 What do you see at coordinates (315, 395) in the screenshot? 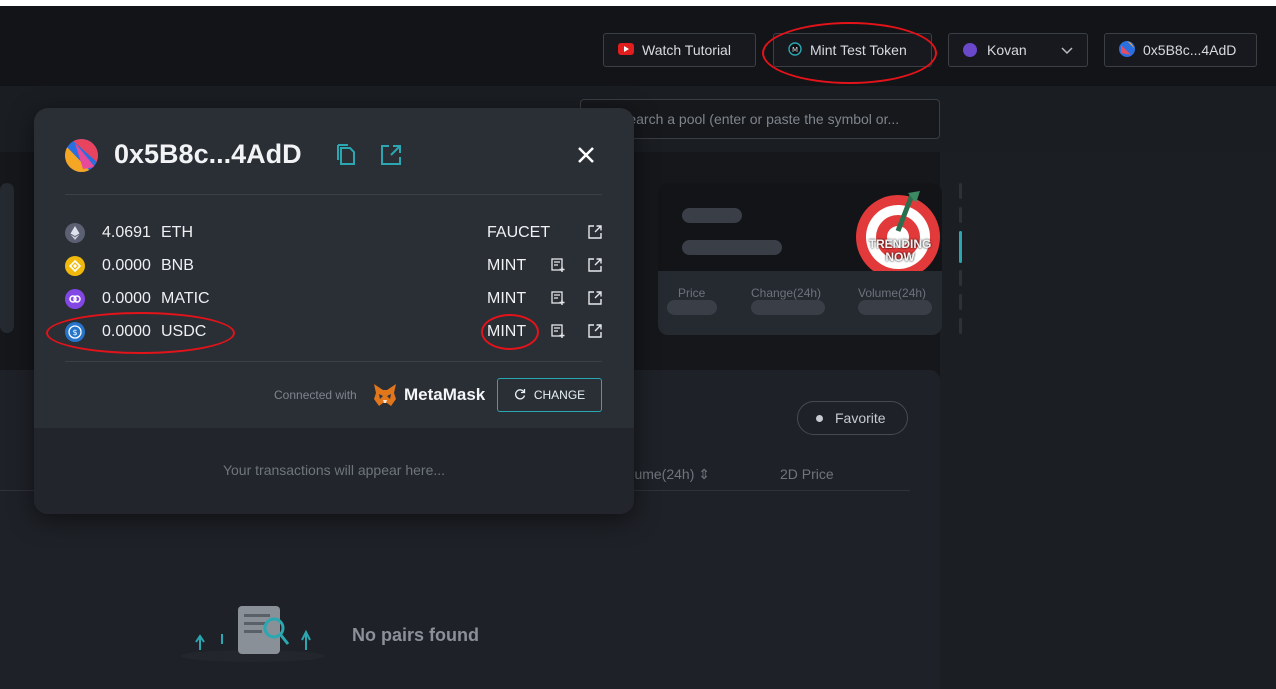
I see `connected-with-label: Connected with` at bounding box center [315, 395].